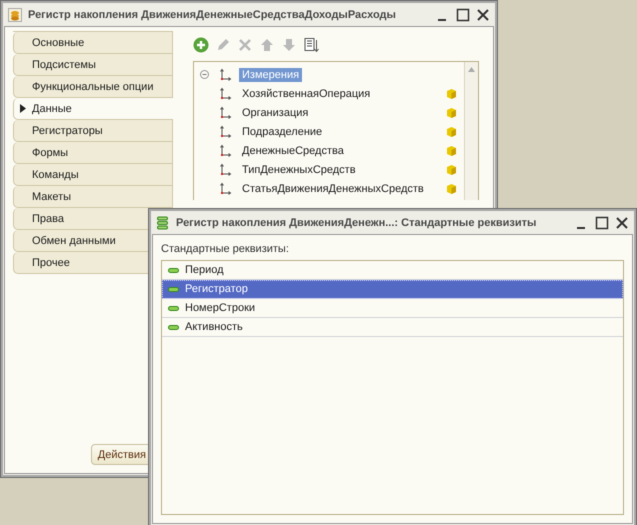 This screenshot has width=637, height=525. I want to click on attribute-item: Регистратор, so click(392, 289).